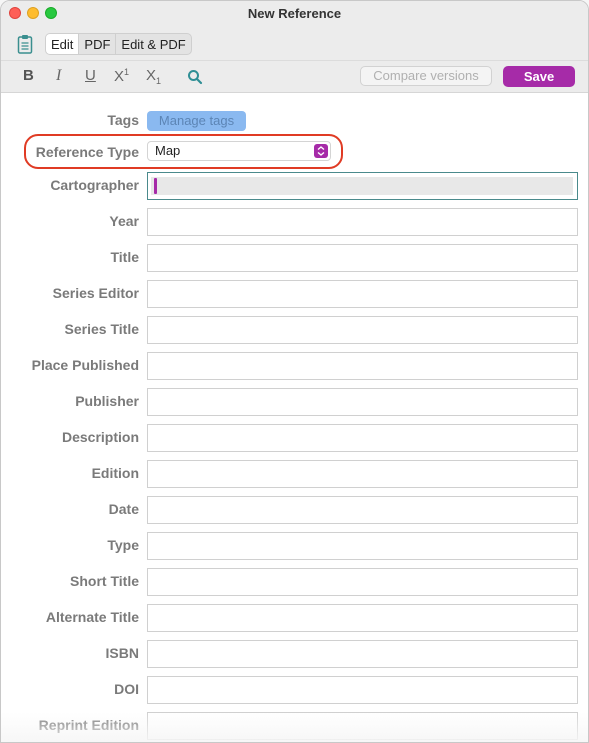 The image size is (589, 743). I want to click on cartographer-field, so click(362, 186).